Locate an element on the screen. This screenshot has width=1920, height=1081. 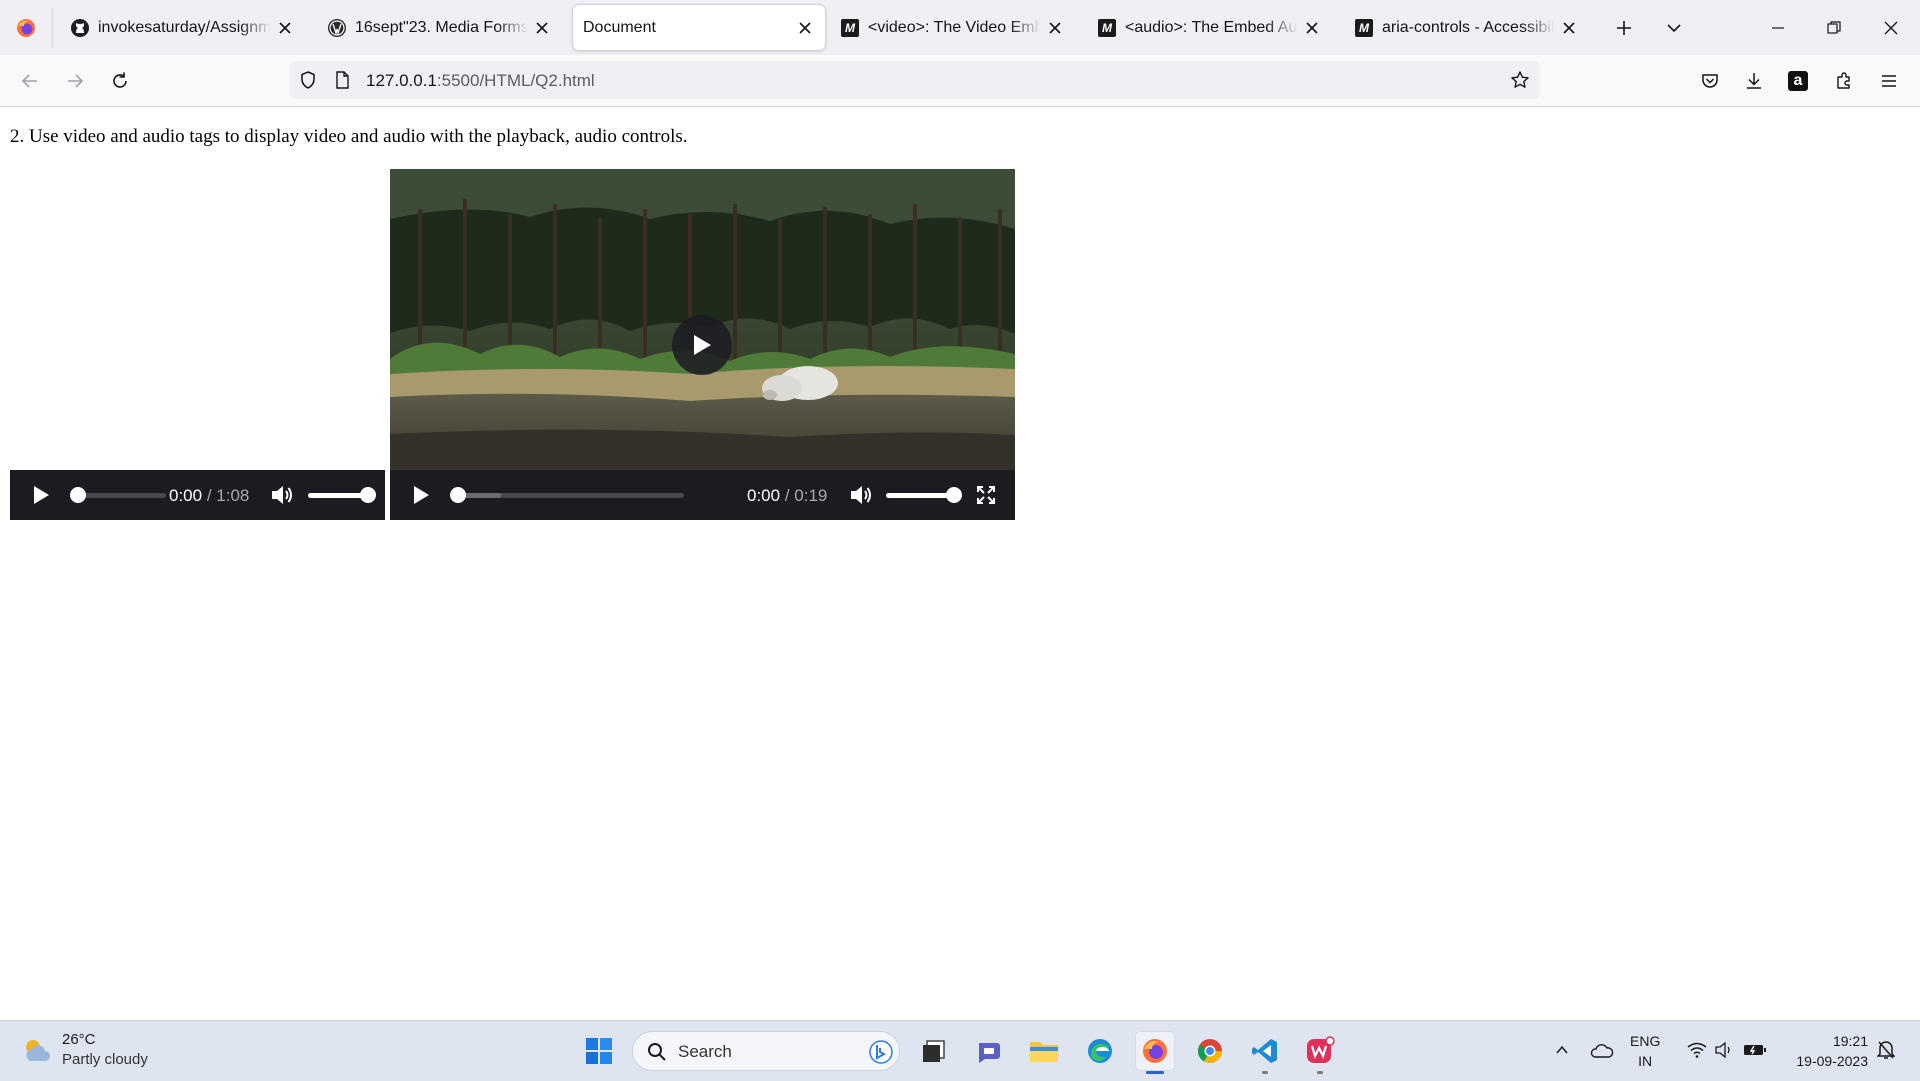
firefox-menu-icon is located at coordinates (26, 27).